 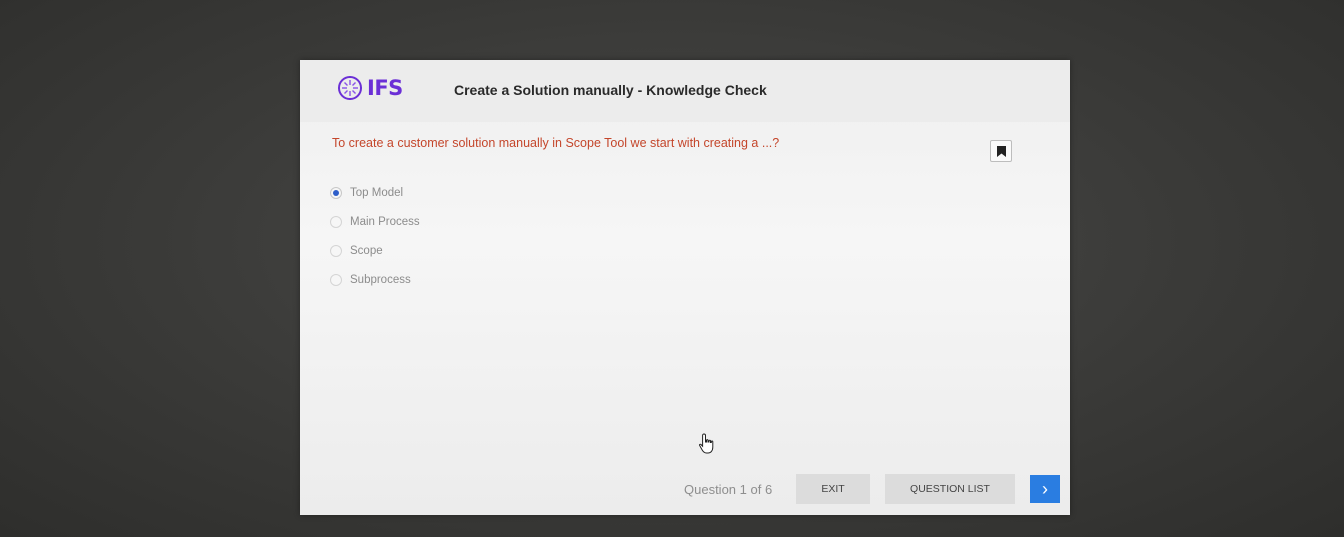 I want to click on option-subprocess: Subprocess, so click(x=375, y=279).